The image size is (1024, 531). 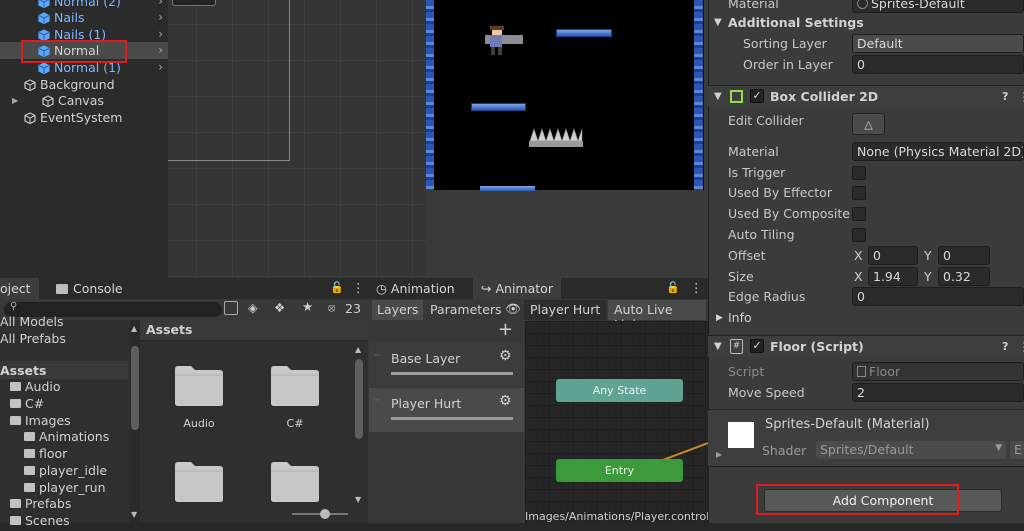 What do you see at coordinates (619, 470) in the screenshot?
I see `entry-node: Entry` at bounding box center [619, 470].